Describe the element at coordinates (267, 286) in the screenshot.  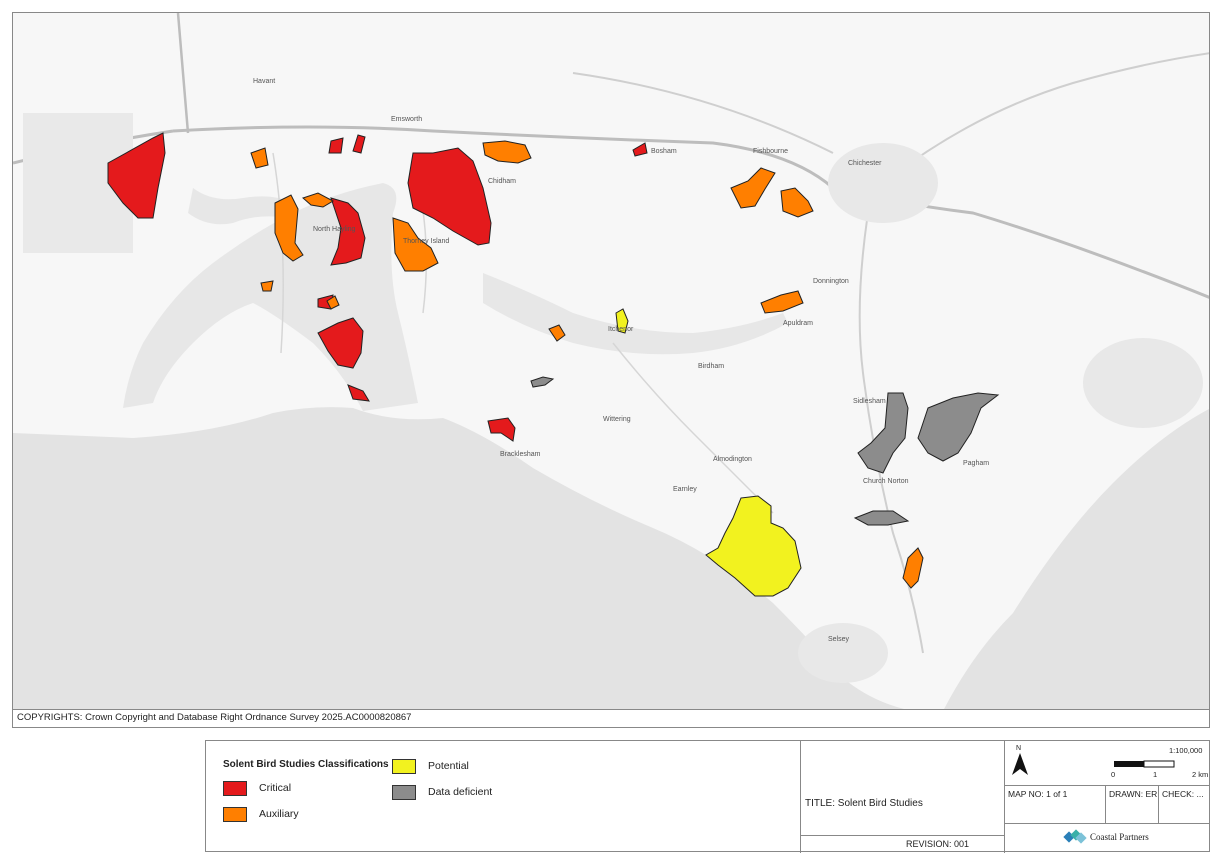
I see `auxiliary-area` at that location.